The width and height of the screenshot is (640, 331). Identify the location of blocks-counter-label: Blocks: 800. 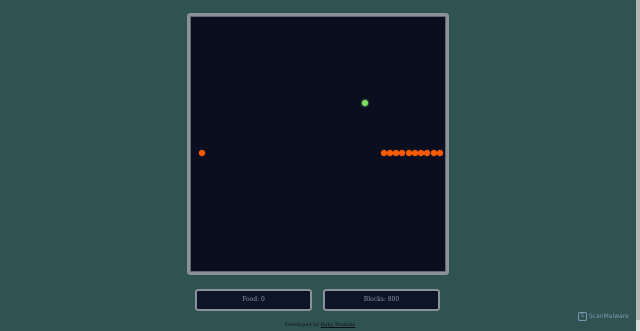
(381, 299).